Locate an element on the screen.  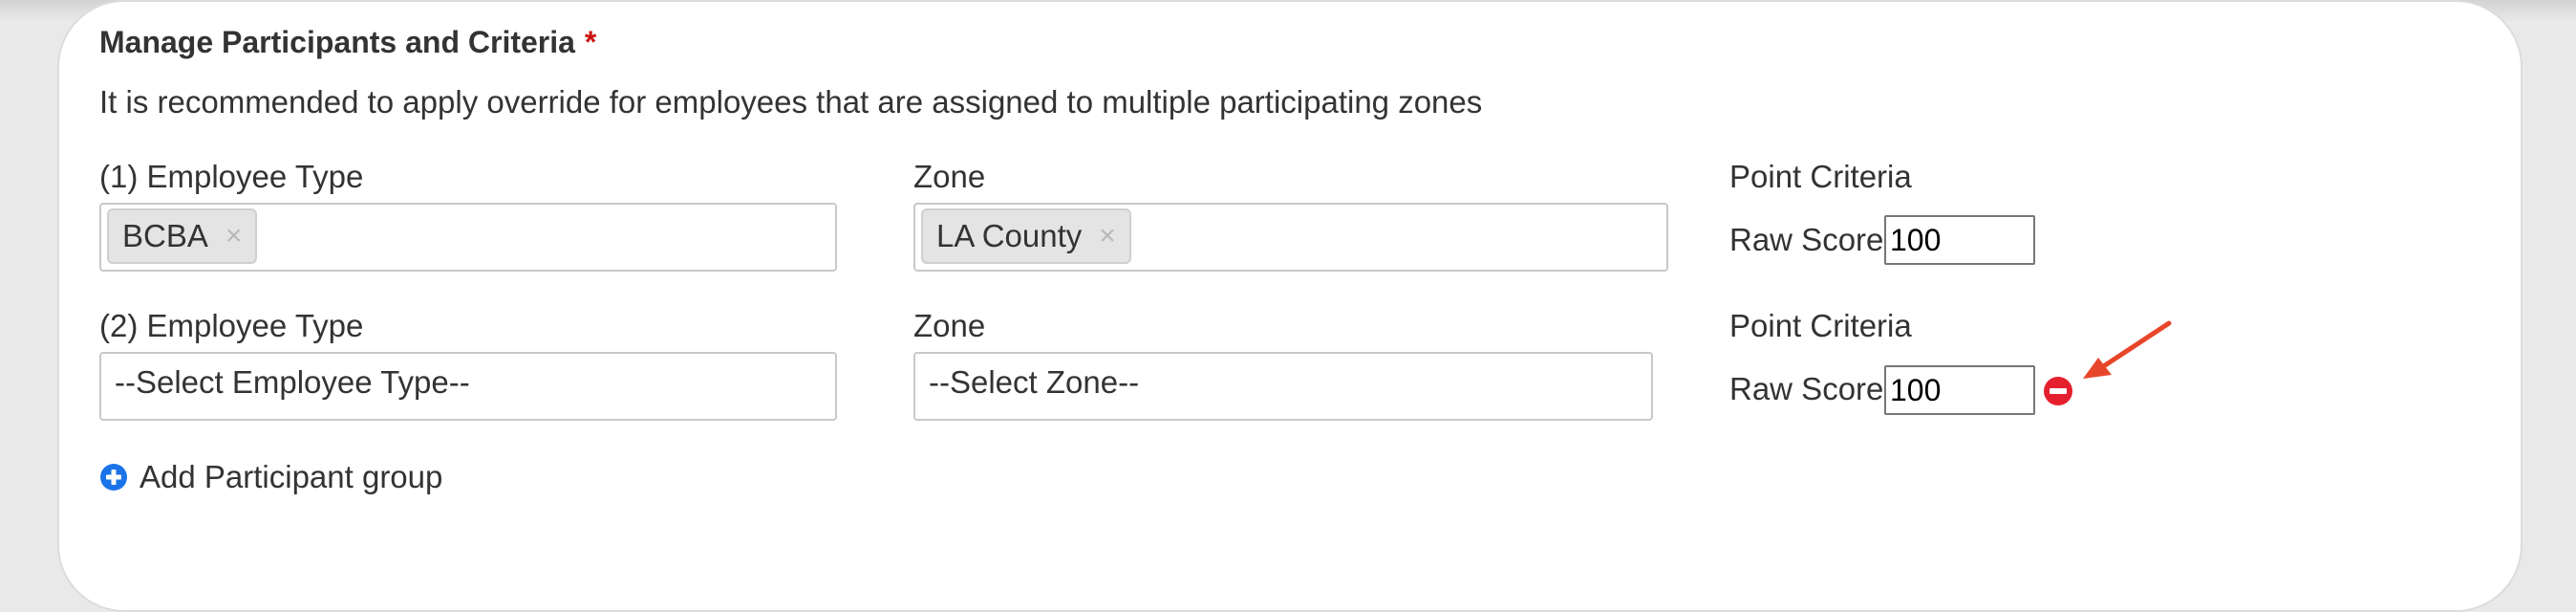
group-1-employee-type-select: BCBA × is located at coordinates (468, 238).